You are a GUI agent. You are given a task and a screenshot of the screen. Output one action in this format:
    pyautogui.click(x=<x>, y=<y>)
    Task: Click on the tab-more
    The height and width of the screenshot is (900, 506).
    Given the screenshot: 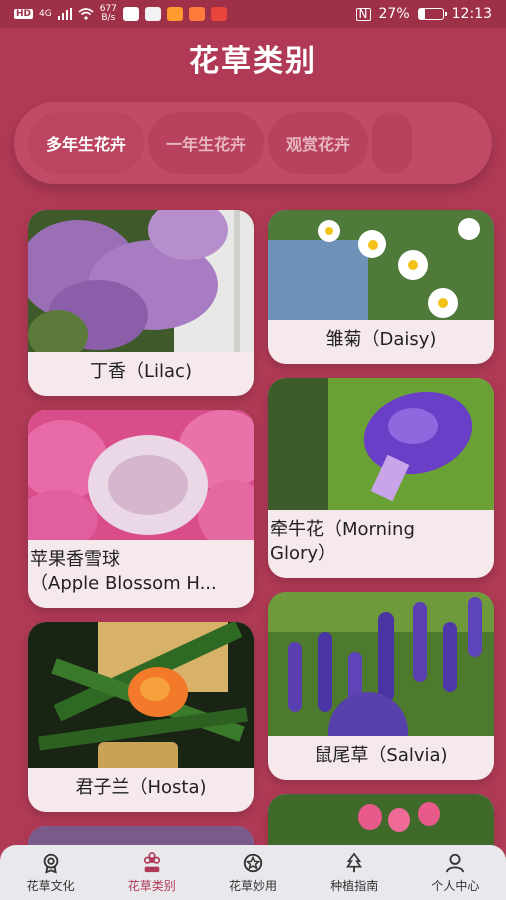 What is the action you would take?
    pyautogui.click(x=392, y=143)
    